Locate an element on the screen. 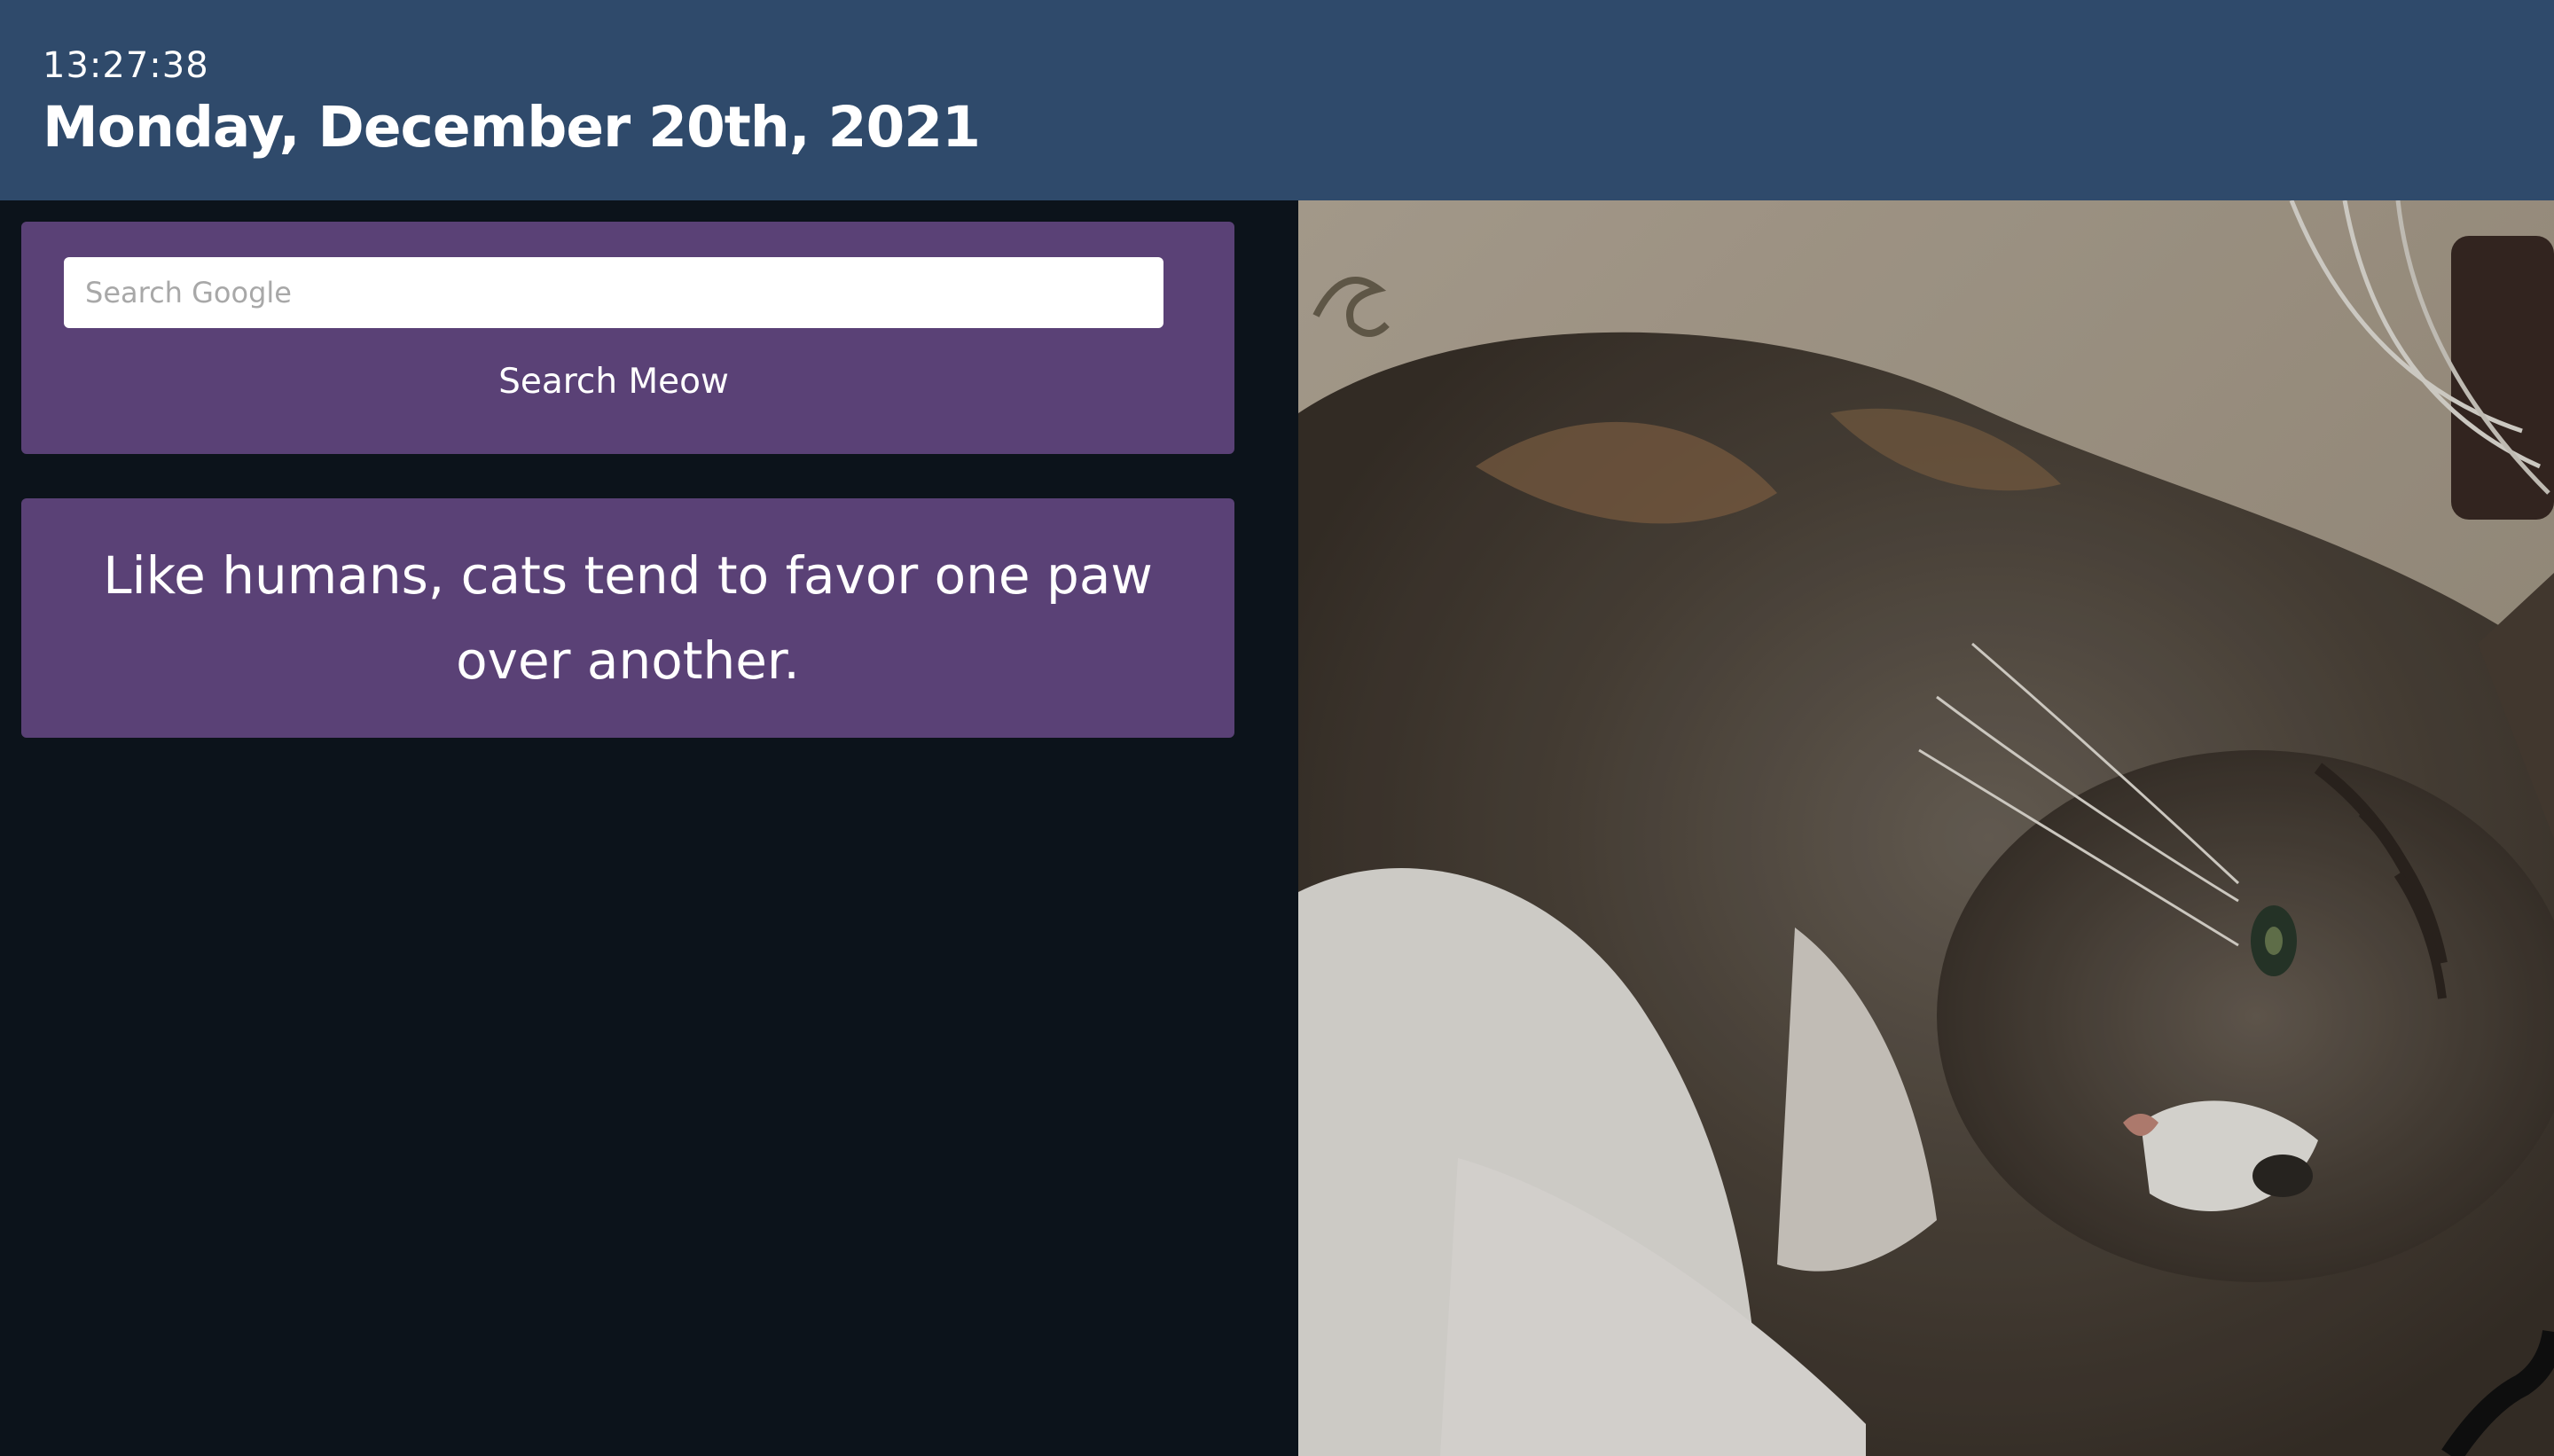 The width and height of the screenshot is (2554, 1456). header-bar: 13:27:38 Monday, December 20th, 2021 is located at coordinates (1277, 100).